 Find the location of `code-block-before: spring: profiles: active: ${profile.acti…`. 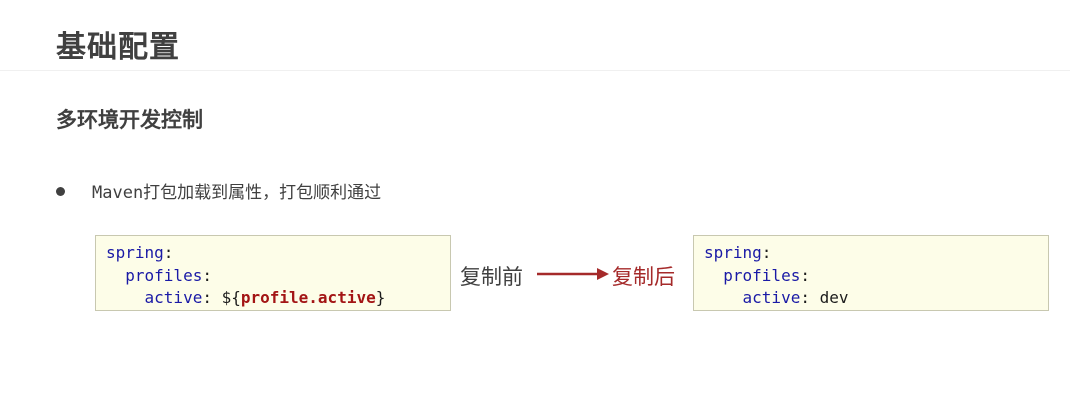

code-block-before: spring: profiles: active: ${profile.acti… is located at coordinates (273, 273).